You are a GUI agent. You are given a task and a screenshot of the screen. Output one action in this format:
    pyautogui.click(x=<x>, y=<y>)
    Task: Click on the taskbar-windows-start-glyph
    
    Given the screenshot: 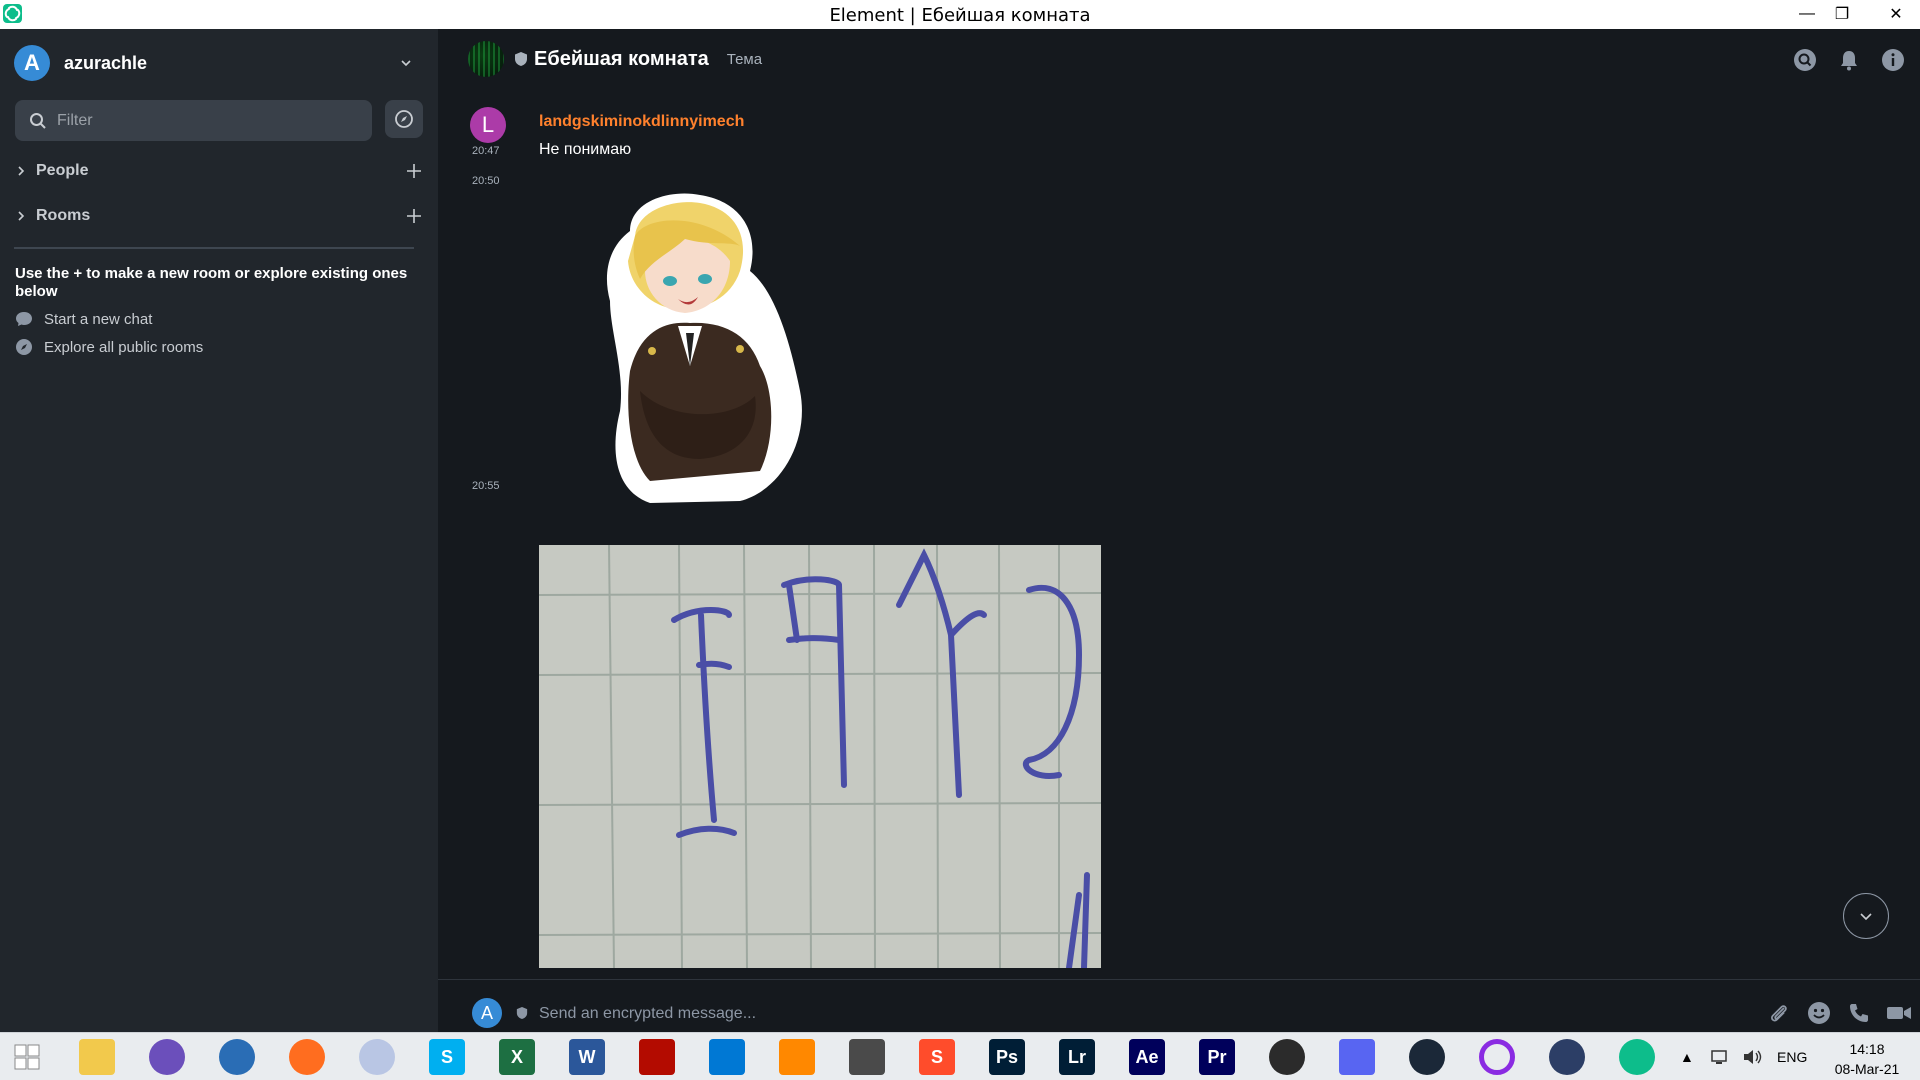 What is the action you would take?
    pyautogui.click(x=27, y=1057)
    